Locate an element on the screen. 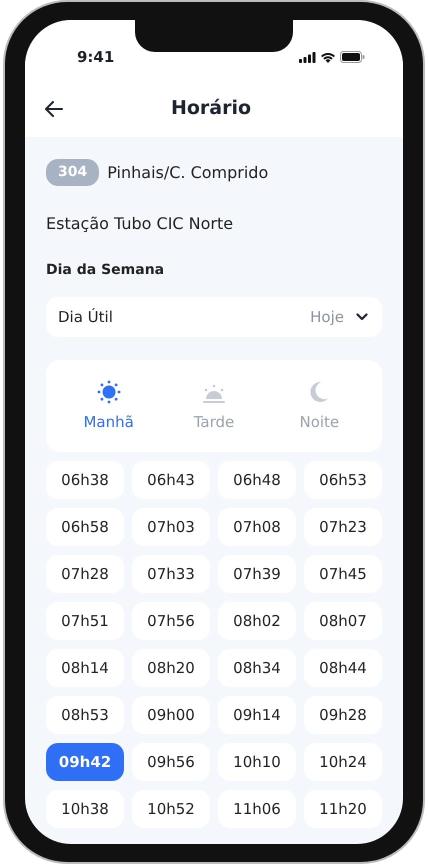 The width and height of the screenshot is (428, 865). period-tab: Manhã is located at coordinates (108, 422).